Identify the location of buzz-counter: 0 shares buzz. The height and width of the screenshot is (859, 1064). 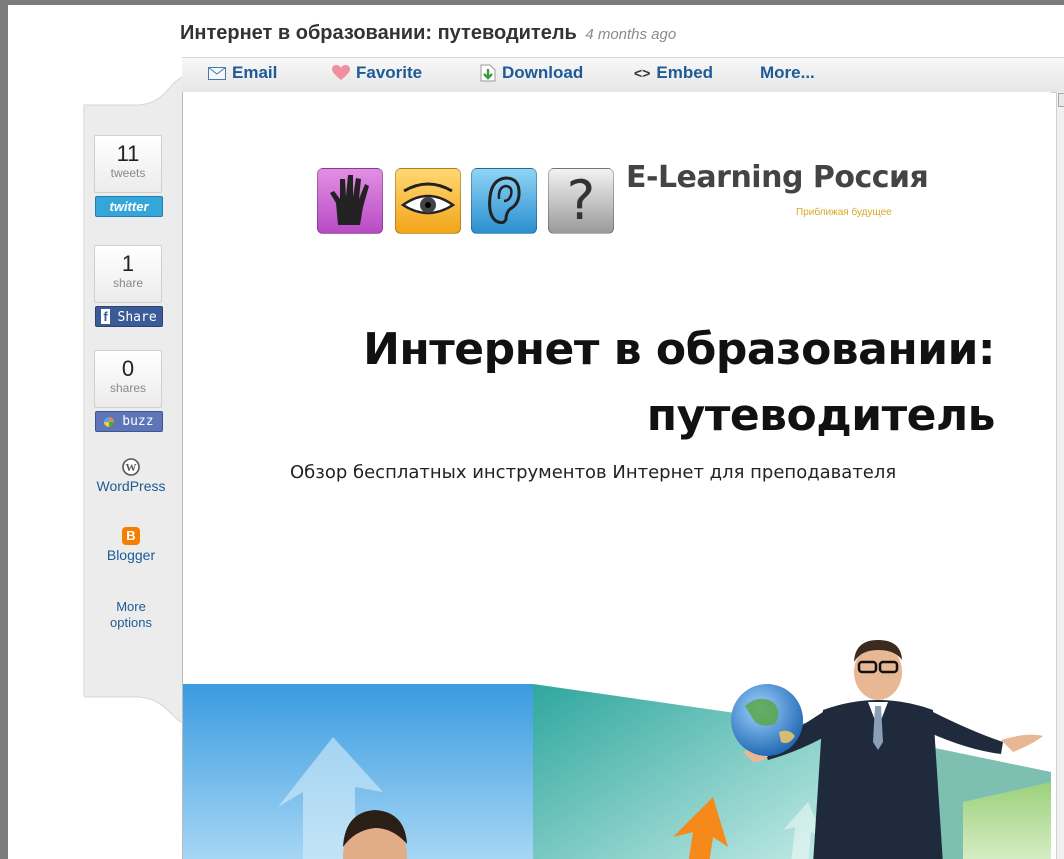
(128, 391).